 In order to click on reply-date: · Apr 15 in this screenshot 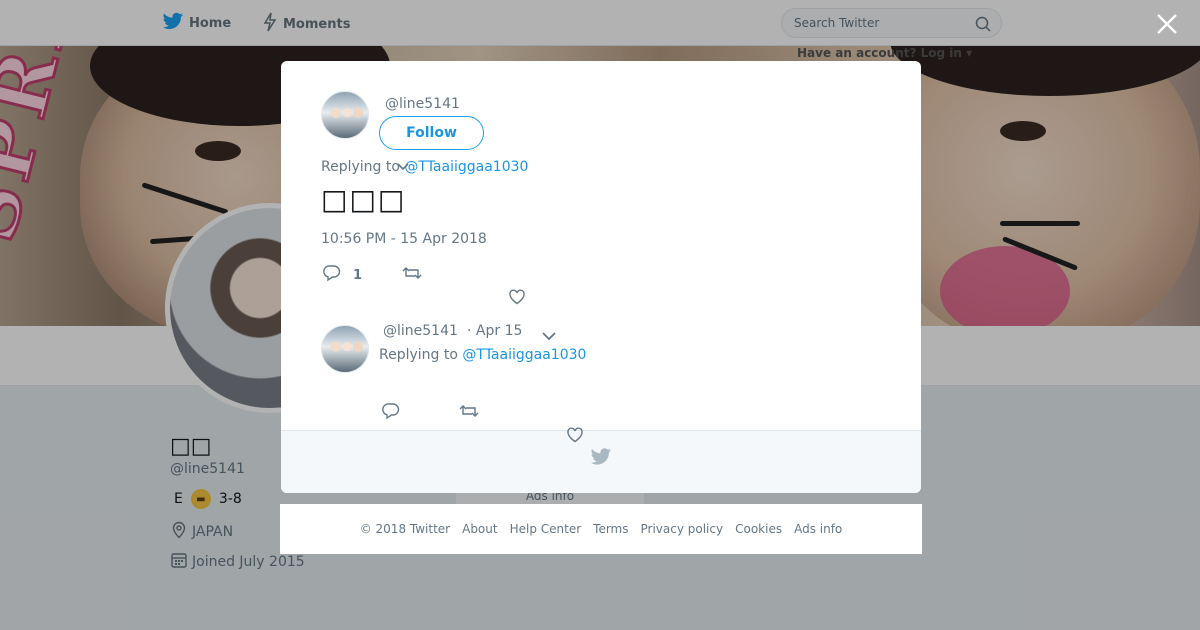, I will do `click(494, 331)`.